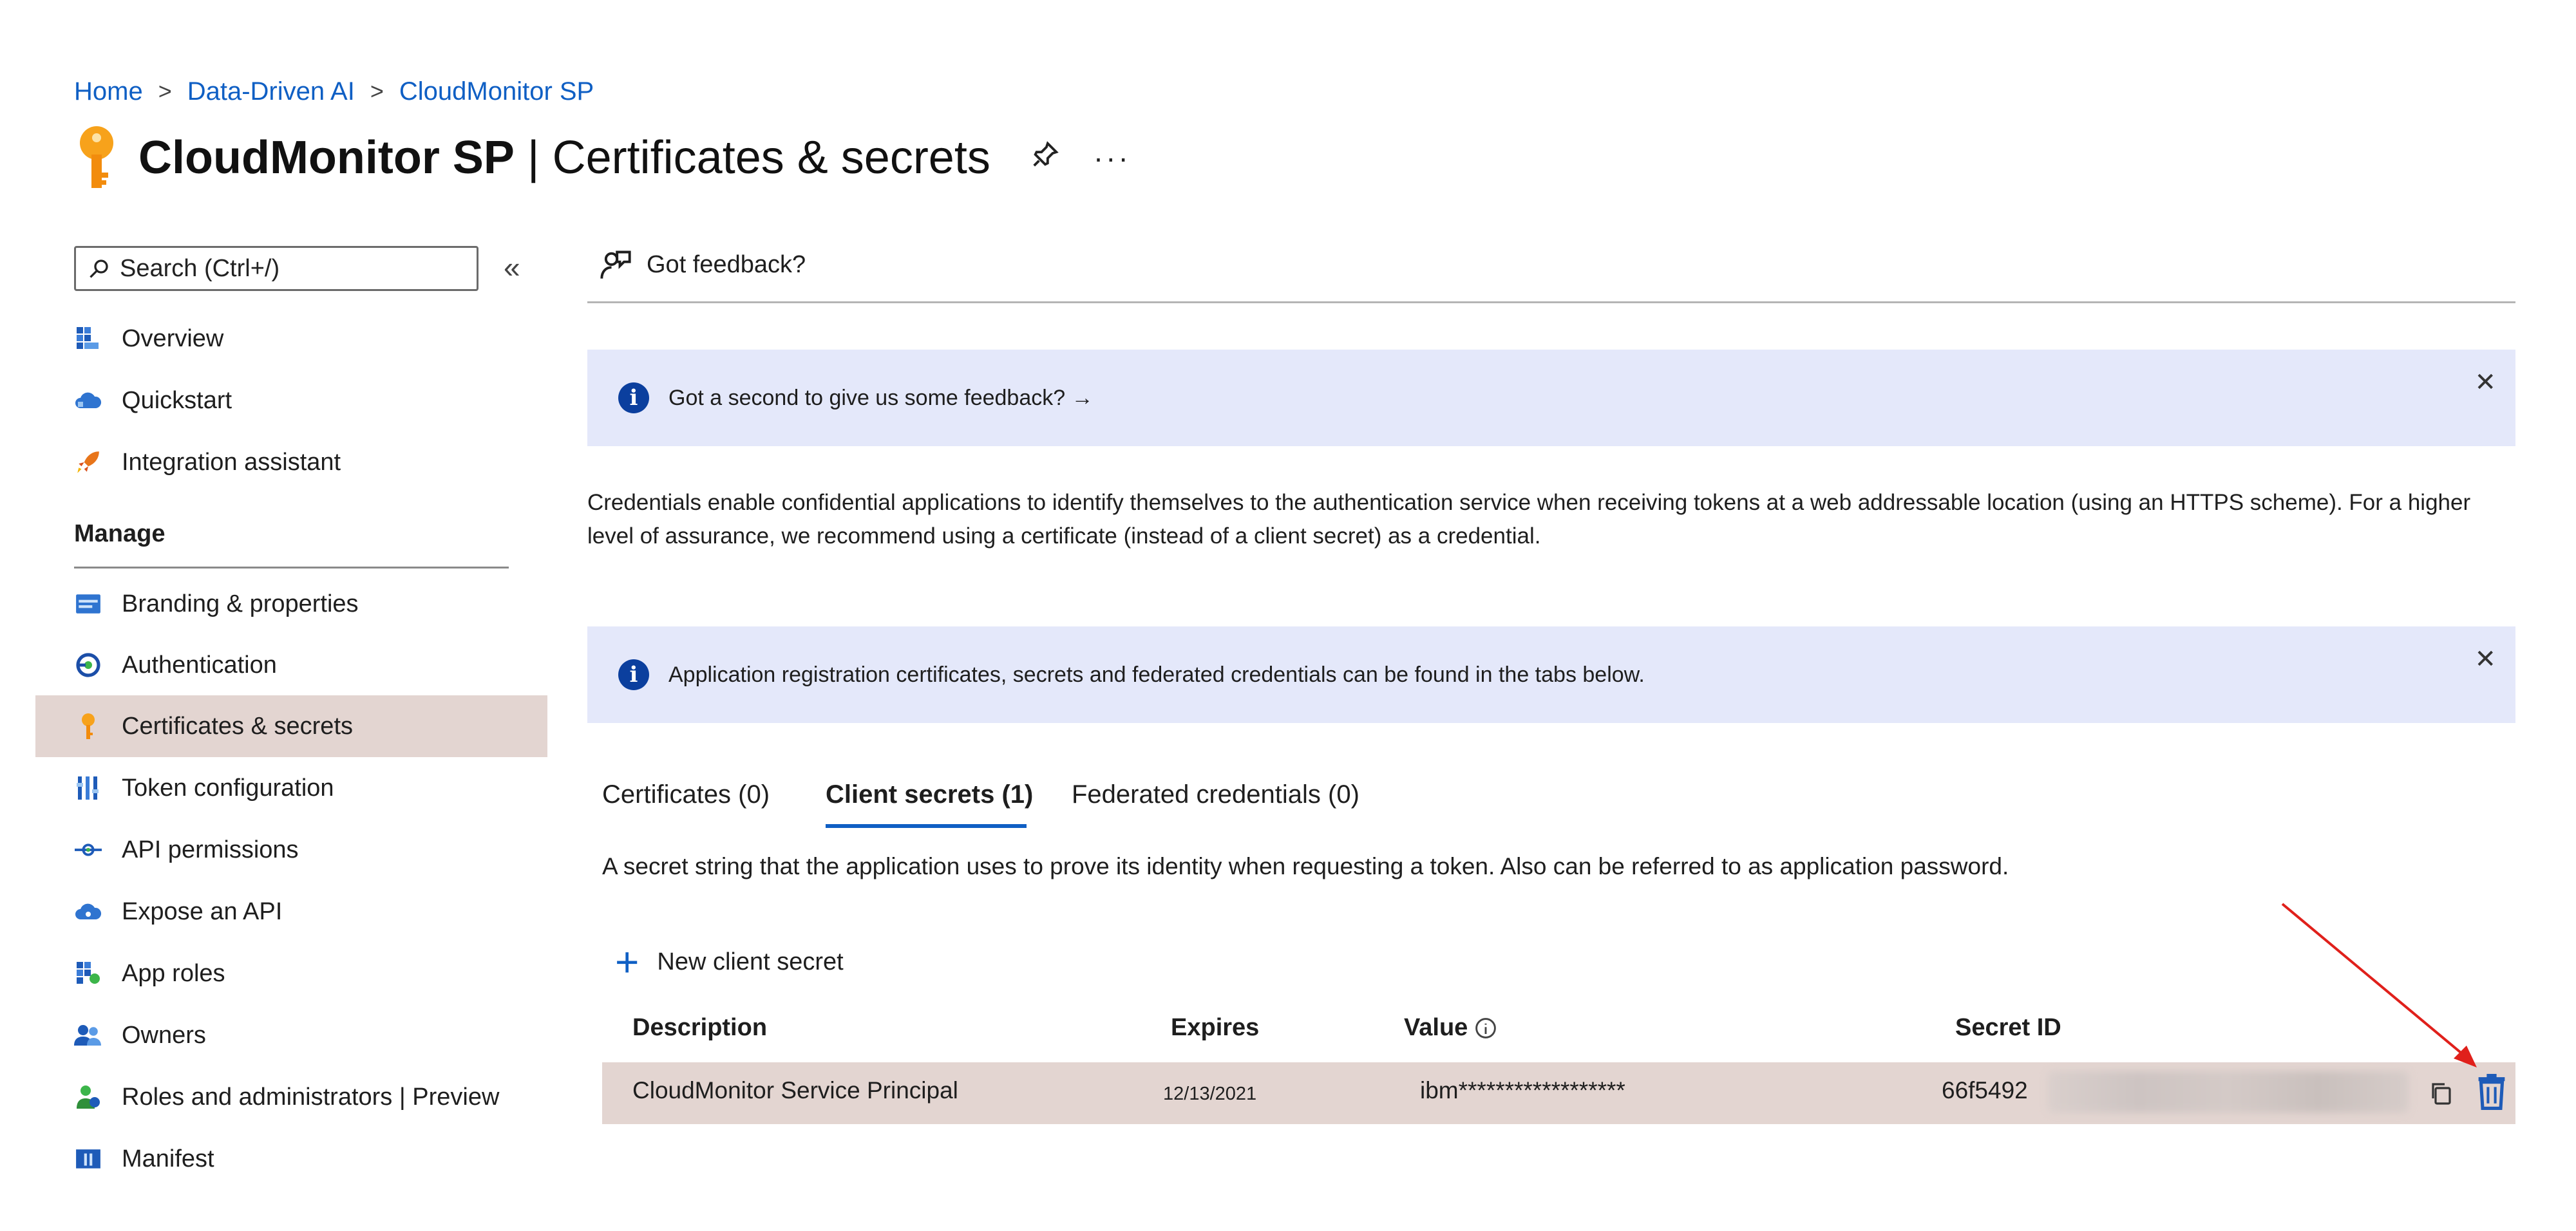 This screenshot has width=2576, height=1231. Describe the element at coordinates (174, 973) in the screenshot. I see `sidebar-item-label: App roles` at that location.